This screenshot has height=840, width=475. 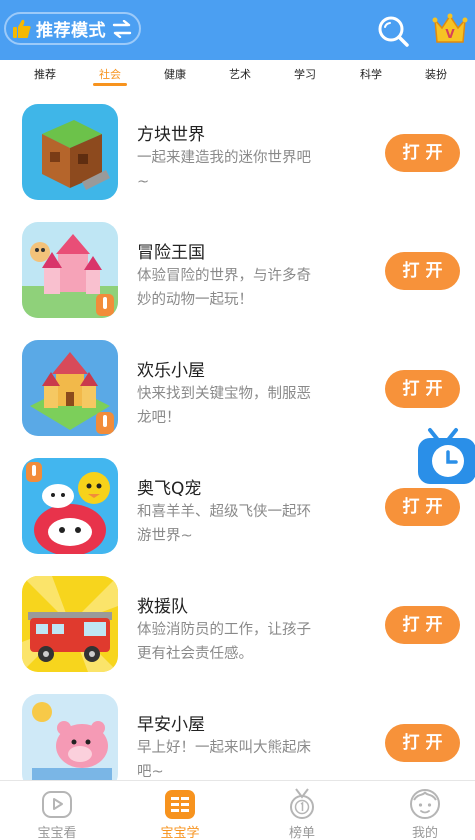 What do you see at coordinates (237, 30) in the screenshot?
I see `top-header: 推荐模式 V` at bounding box center [237, 30].